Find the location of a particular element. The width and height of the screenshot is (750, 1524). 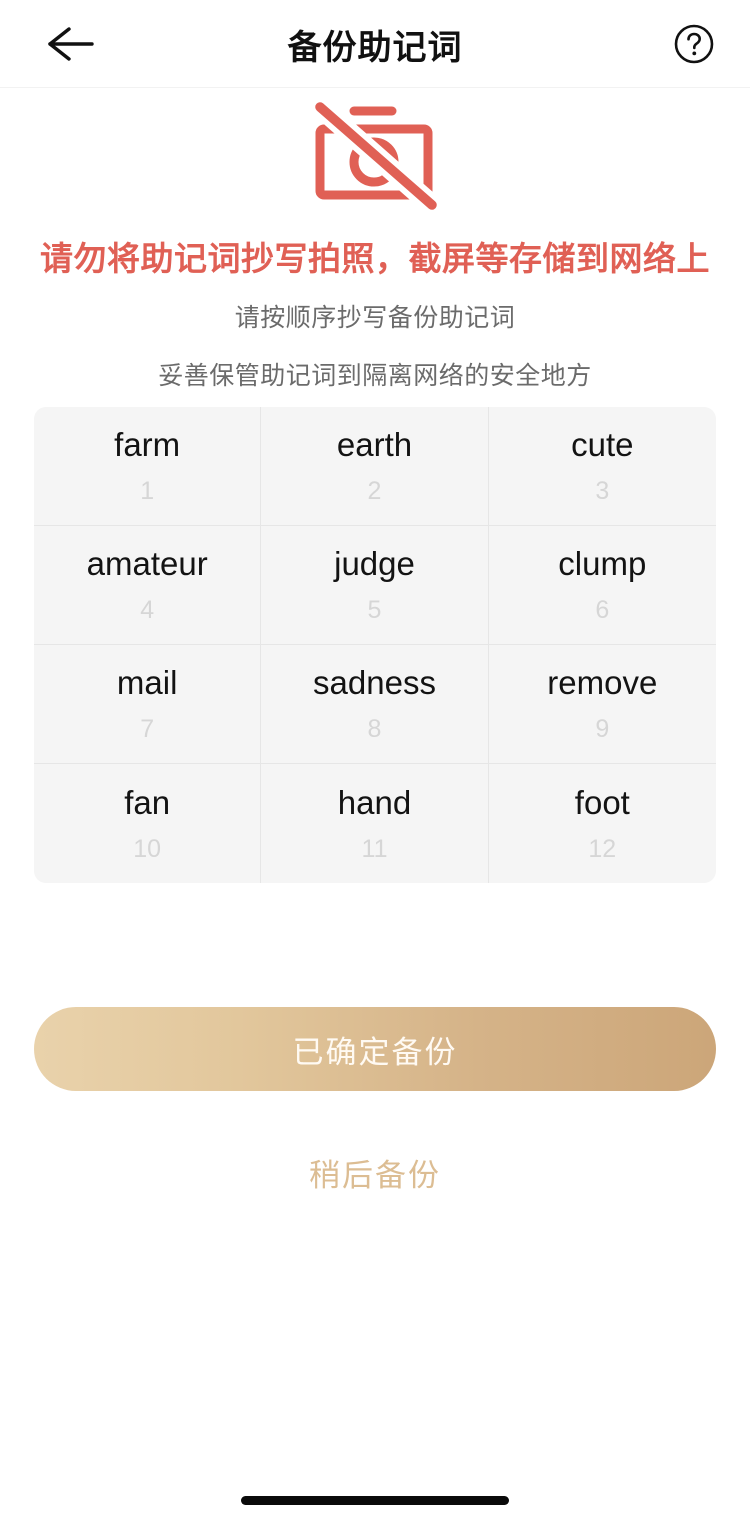

no-camera-illustration is located at coordinates (375, 155).